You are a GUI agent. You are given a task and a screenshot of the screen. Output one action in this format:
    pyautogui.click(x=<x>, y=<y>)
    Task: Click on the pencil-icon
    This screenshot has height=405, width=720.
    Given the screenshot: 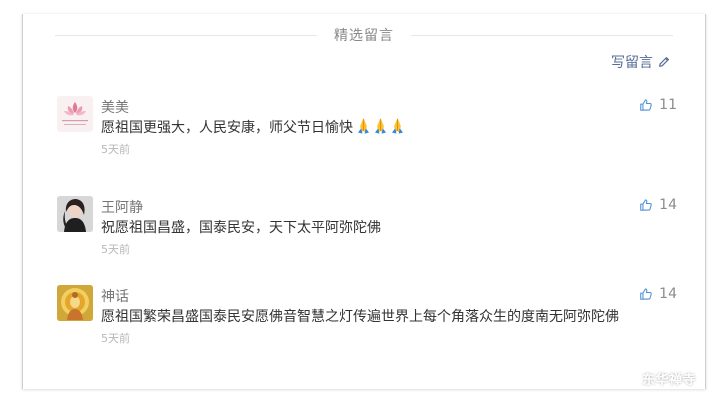 What is the action you would take?
    pyautogui.click(x=664, y=62)
    